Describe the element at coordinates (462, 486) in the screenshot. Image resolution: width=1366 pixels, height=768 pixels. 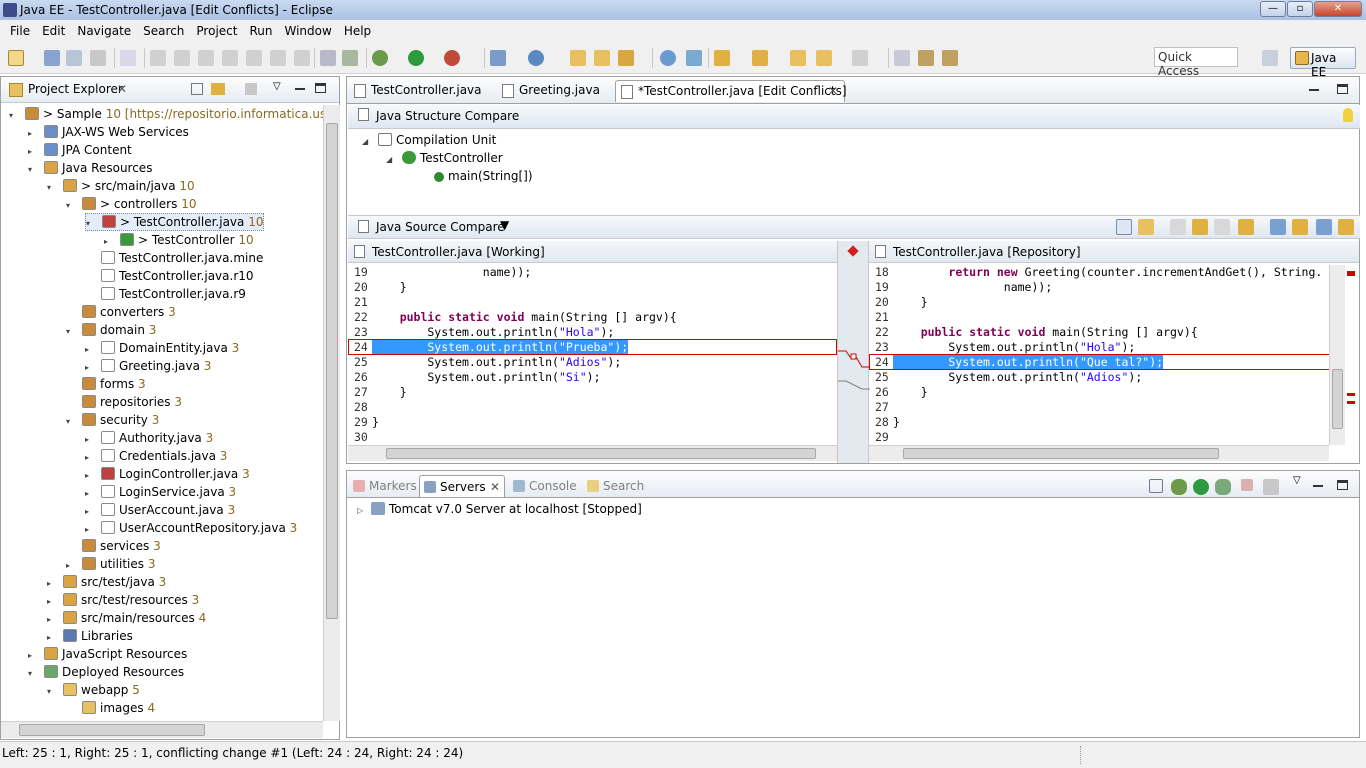
I see `tab-servers: Servers ✕` at that location.